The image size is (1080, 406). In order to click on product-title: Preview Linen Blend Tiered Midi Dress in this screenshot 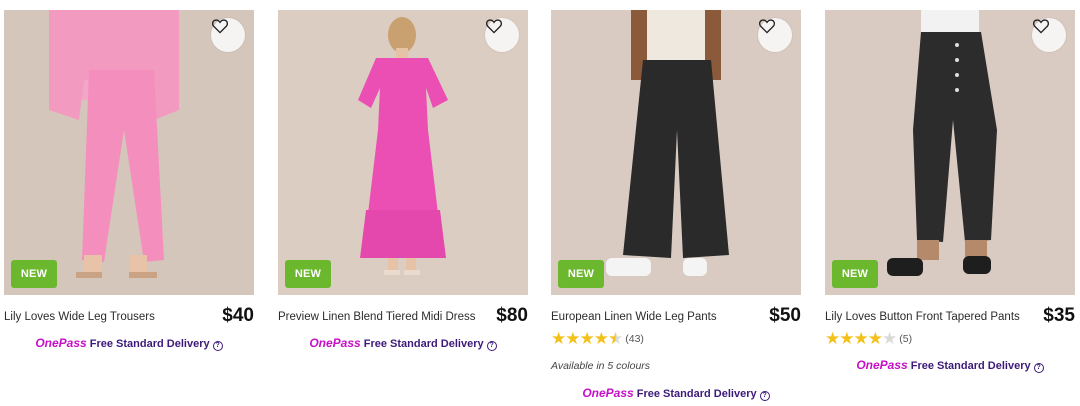, I will do `click(377, 317)`.